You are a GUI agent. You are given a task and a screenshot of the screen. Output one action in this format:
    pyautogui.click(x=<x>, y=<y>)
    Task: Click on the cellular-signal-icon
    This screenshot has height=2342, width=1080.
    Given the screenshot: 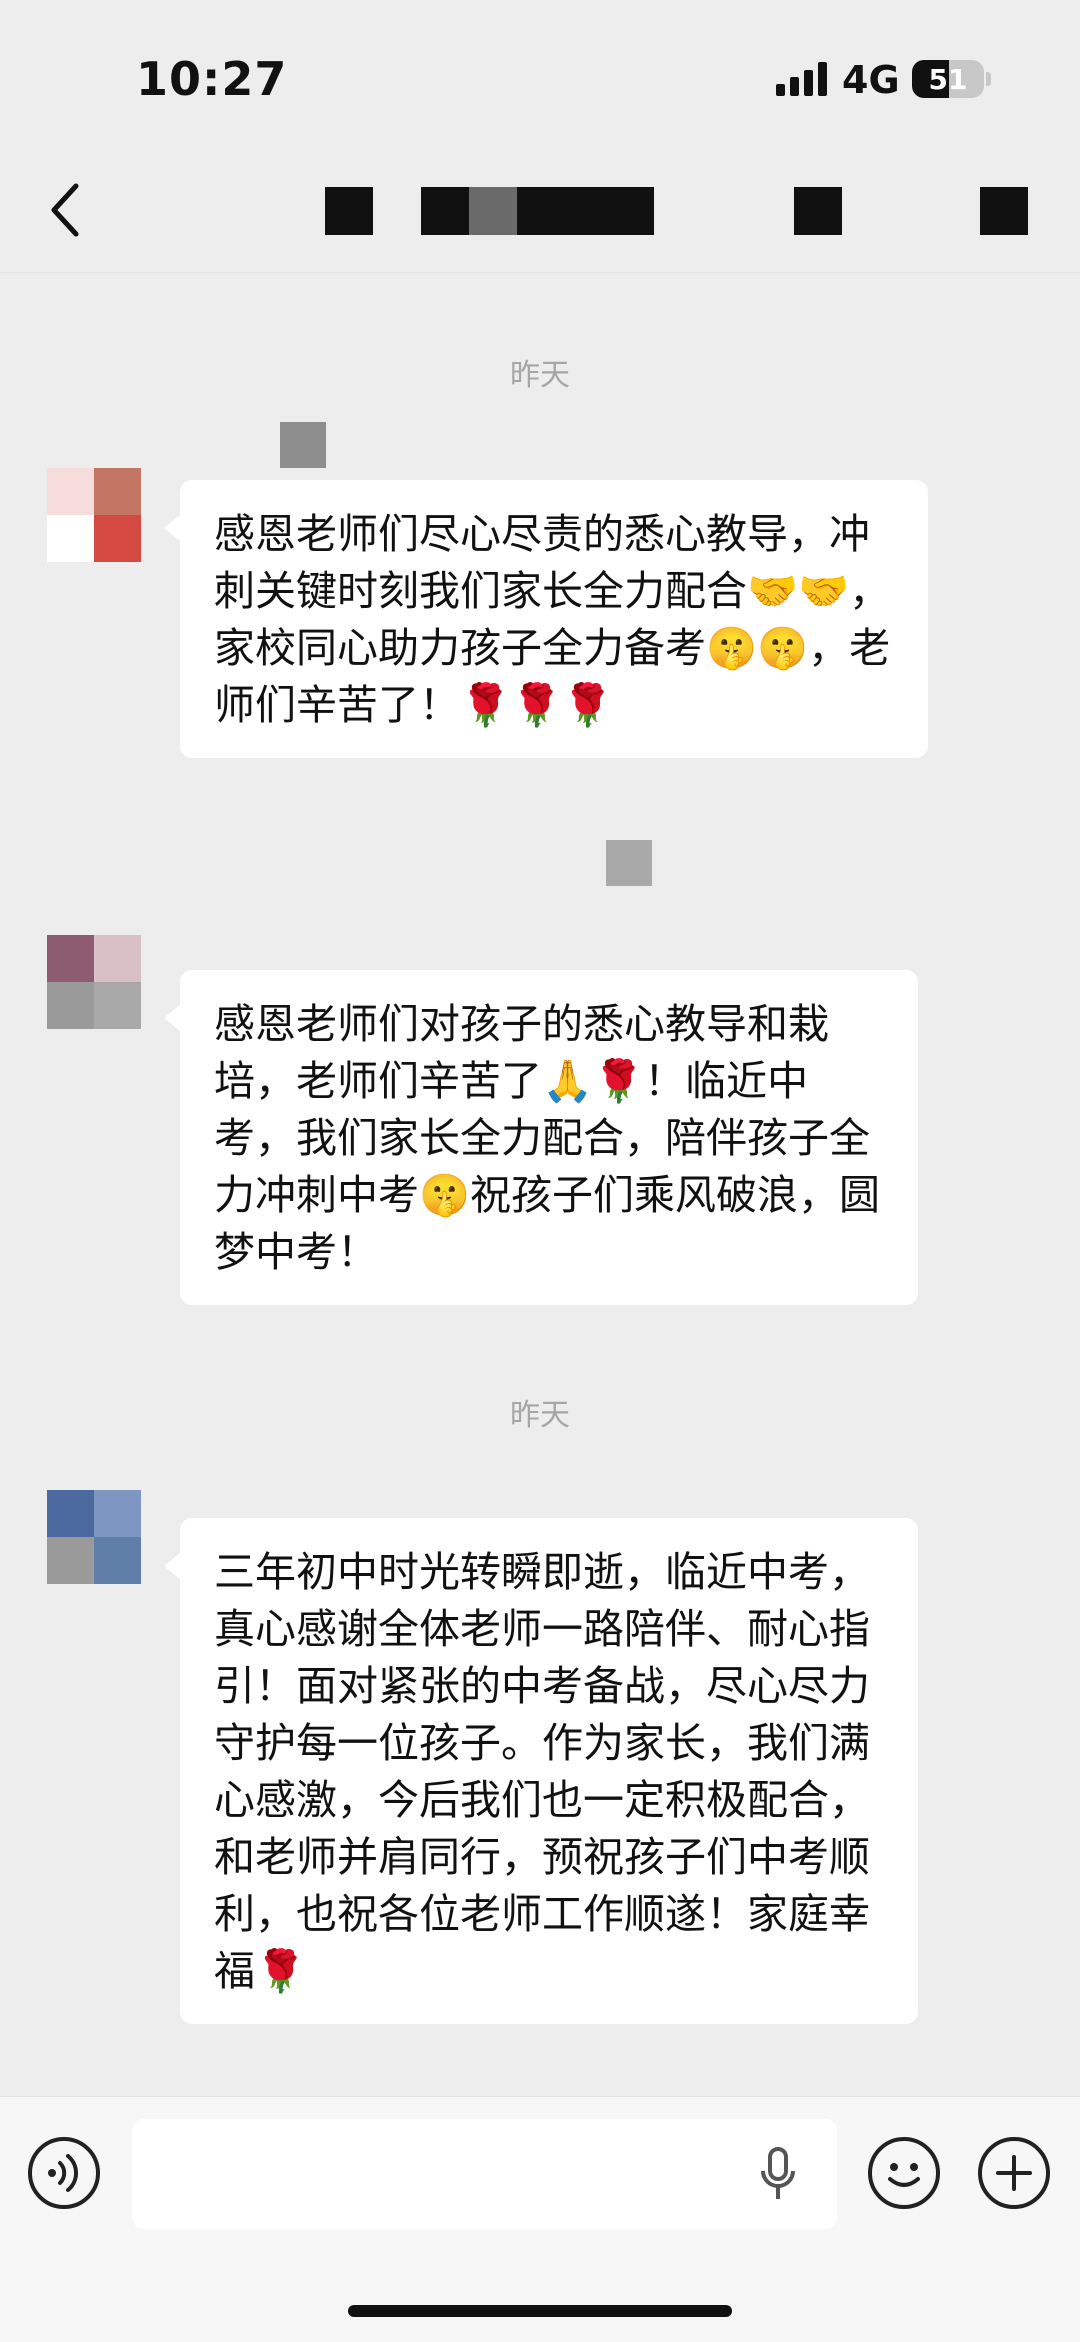 What is the action you would take?
    pyautogui.click(x=802, y=79)
    